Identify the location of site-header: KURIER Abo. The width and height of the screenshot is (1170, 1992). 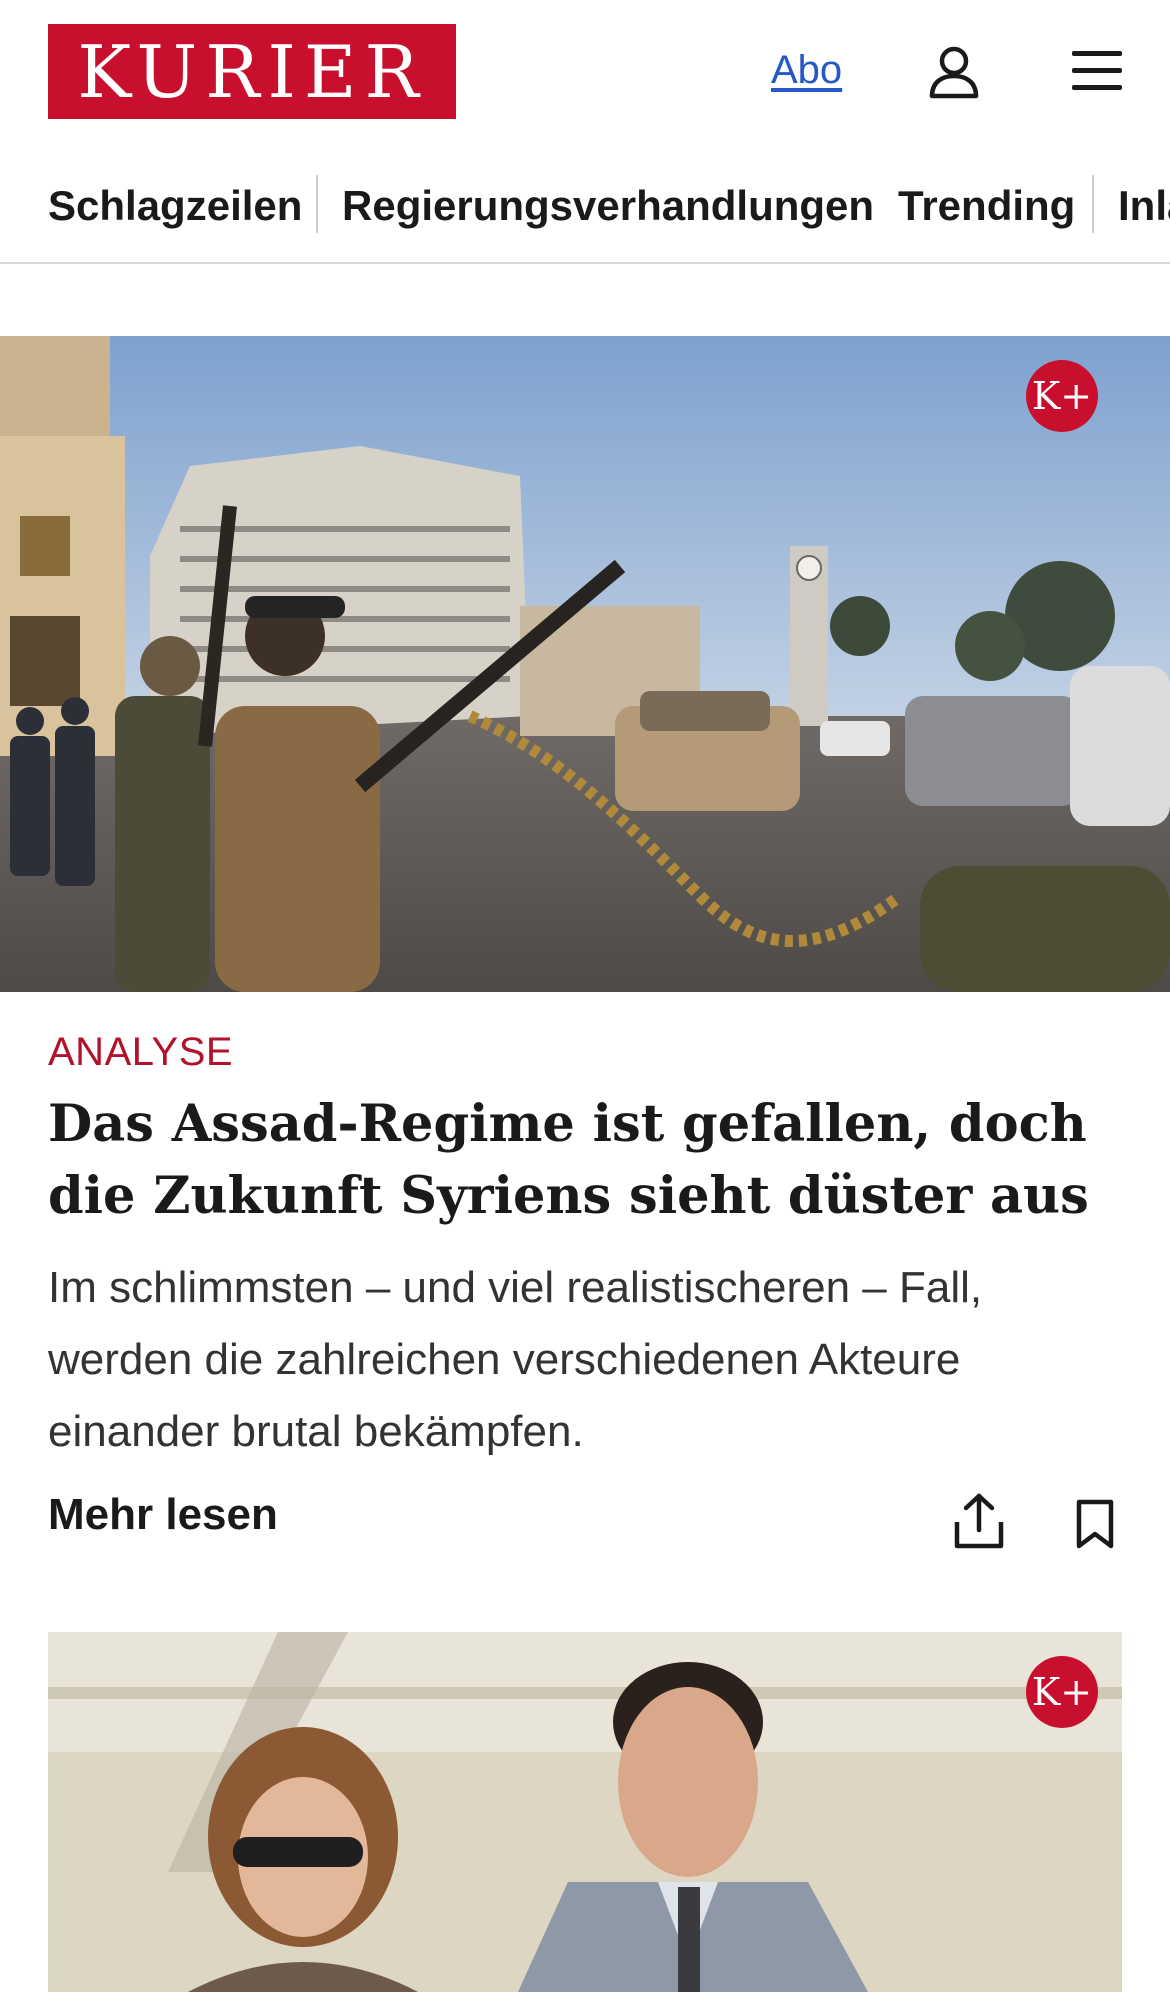
(585, 72).